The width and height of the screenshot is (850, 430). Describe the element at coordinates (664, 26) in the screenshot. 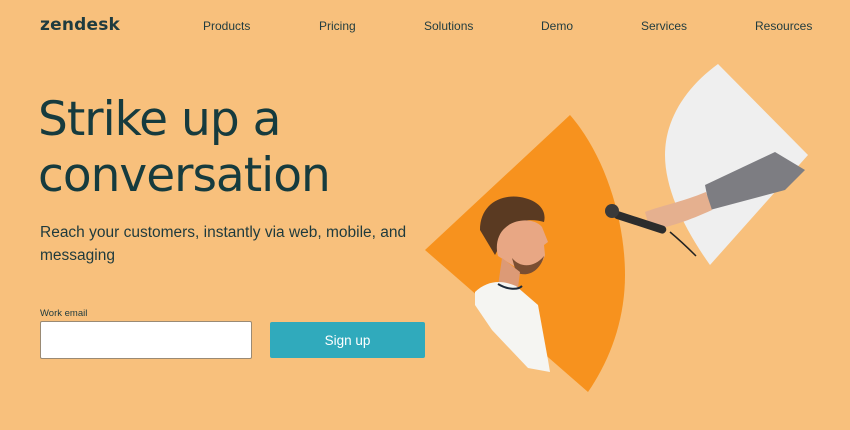

I see `nav-services: Services` at that location.